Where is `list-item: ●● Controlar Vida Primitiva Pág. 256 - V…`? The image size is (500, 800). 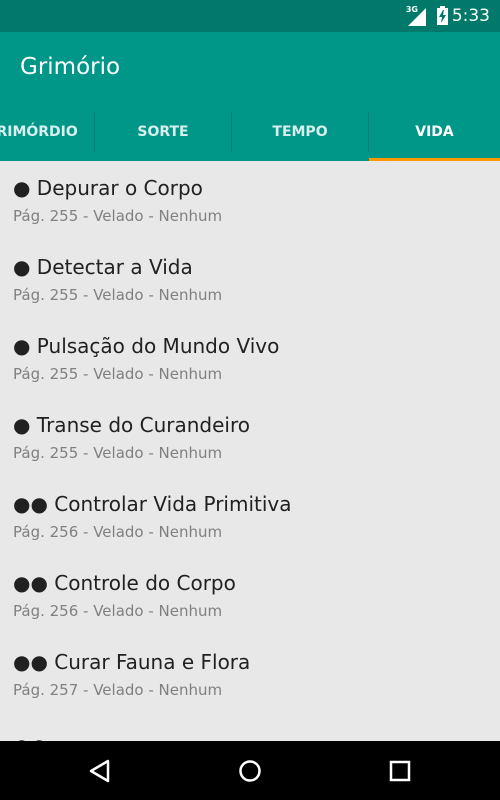
list-item: ●● Controlar Vida Primitiva Pág. 256 - V… is located at coordinates (250, 516).